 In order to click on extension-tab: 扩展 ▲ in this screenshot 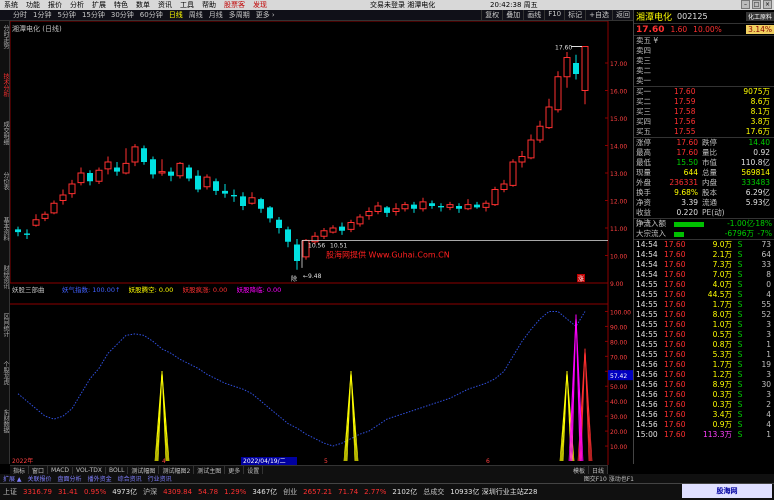, I will do `click(12, 478)`.